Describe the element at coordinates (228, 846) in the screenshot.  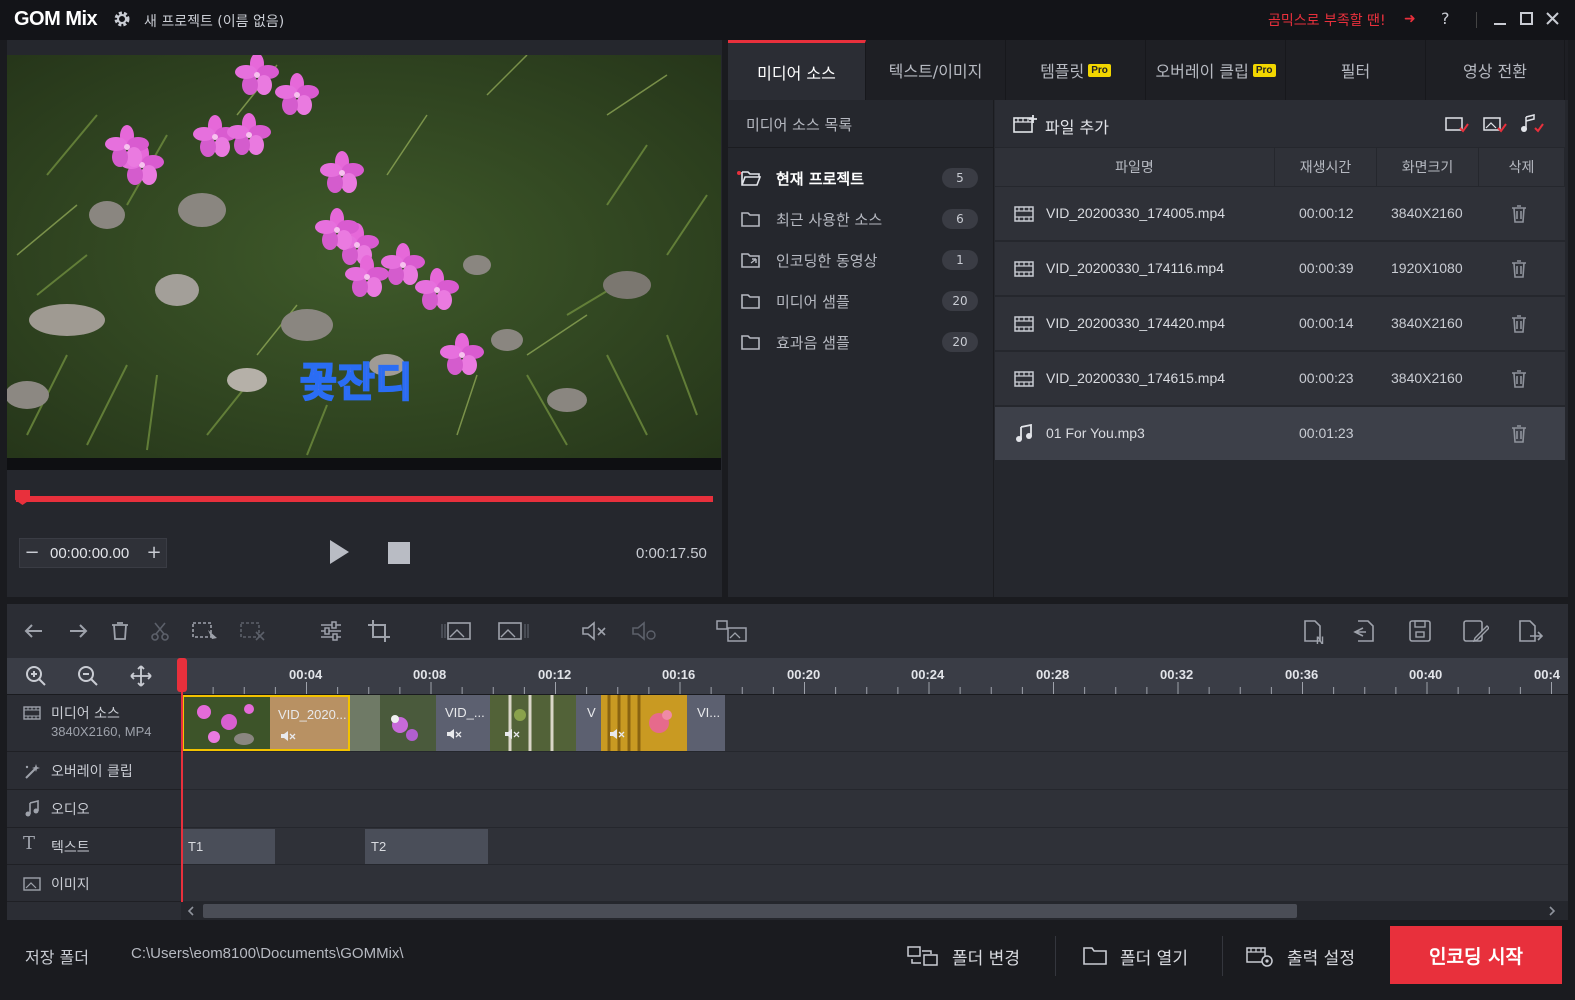
I see `text-clip: T1` at that location.